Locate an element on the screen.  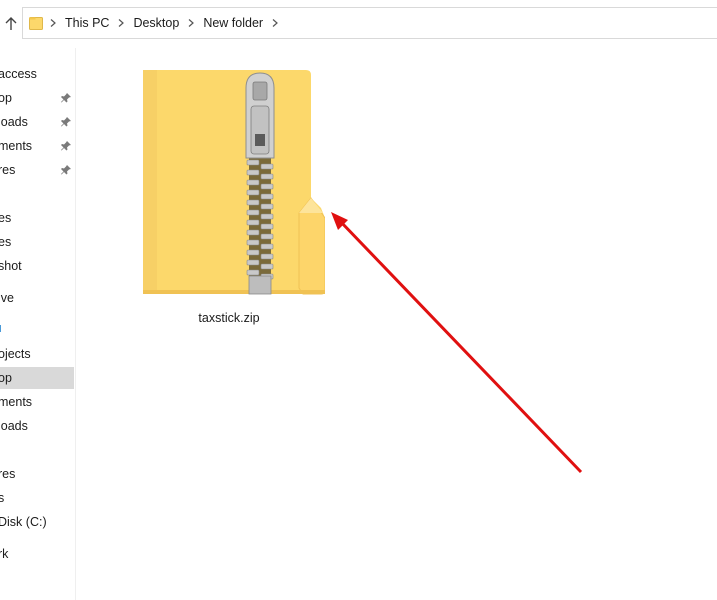
breadcrumb-desktop: Desktop is located at coordinates (156, 23).